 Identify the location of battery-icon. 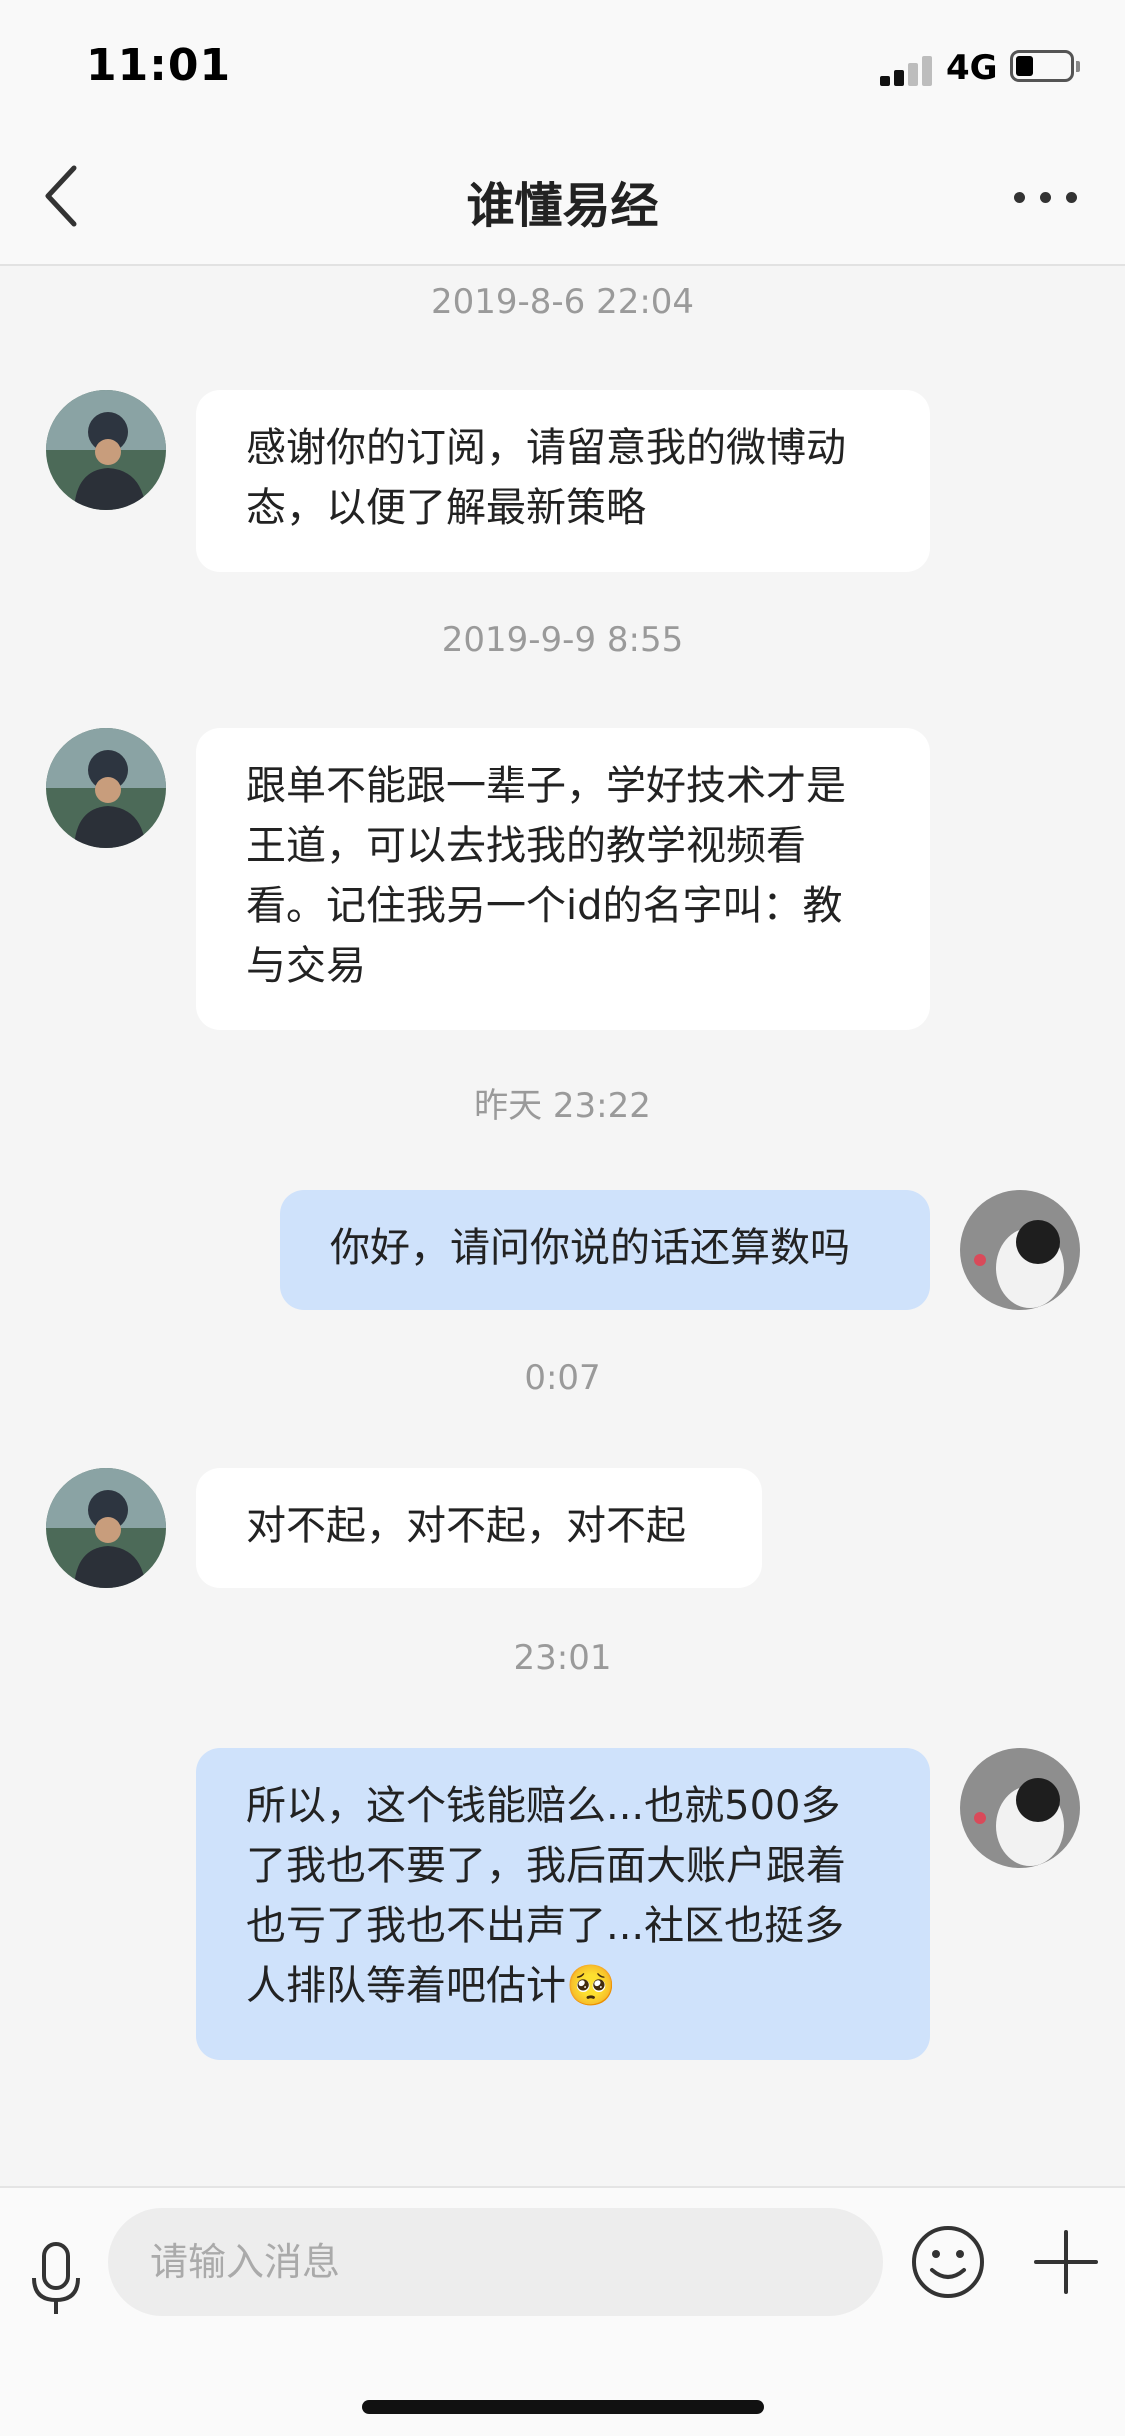
(1045, 66).